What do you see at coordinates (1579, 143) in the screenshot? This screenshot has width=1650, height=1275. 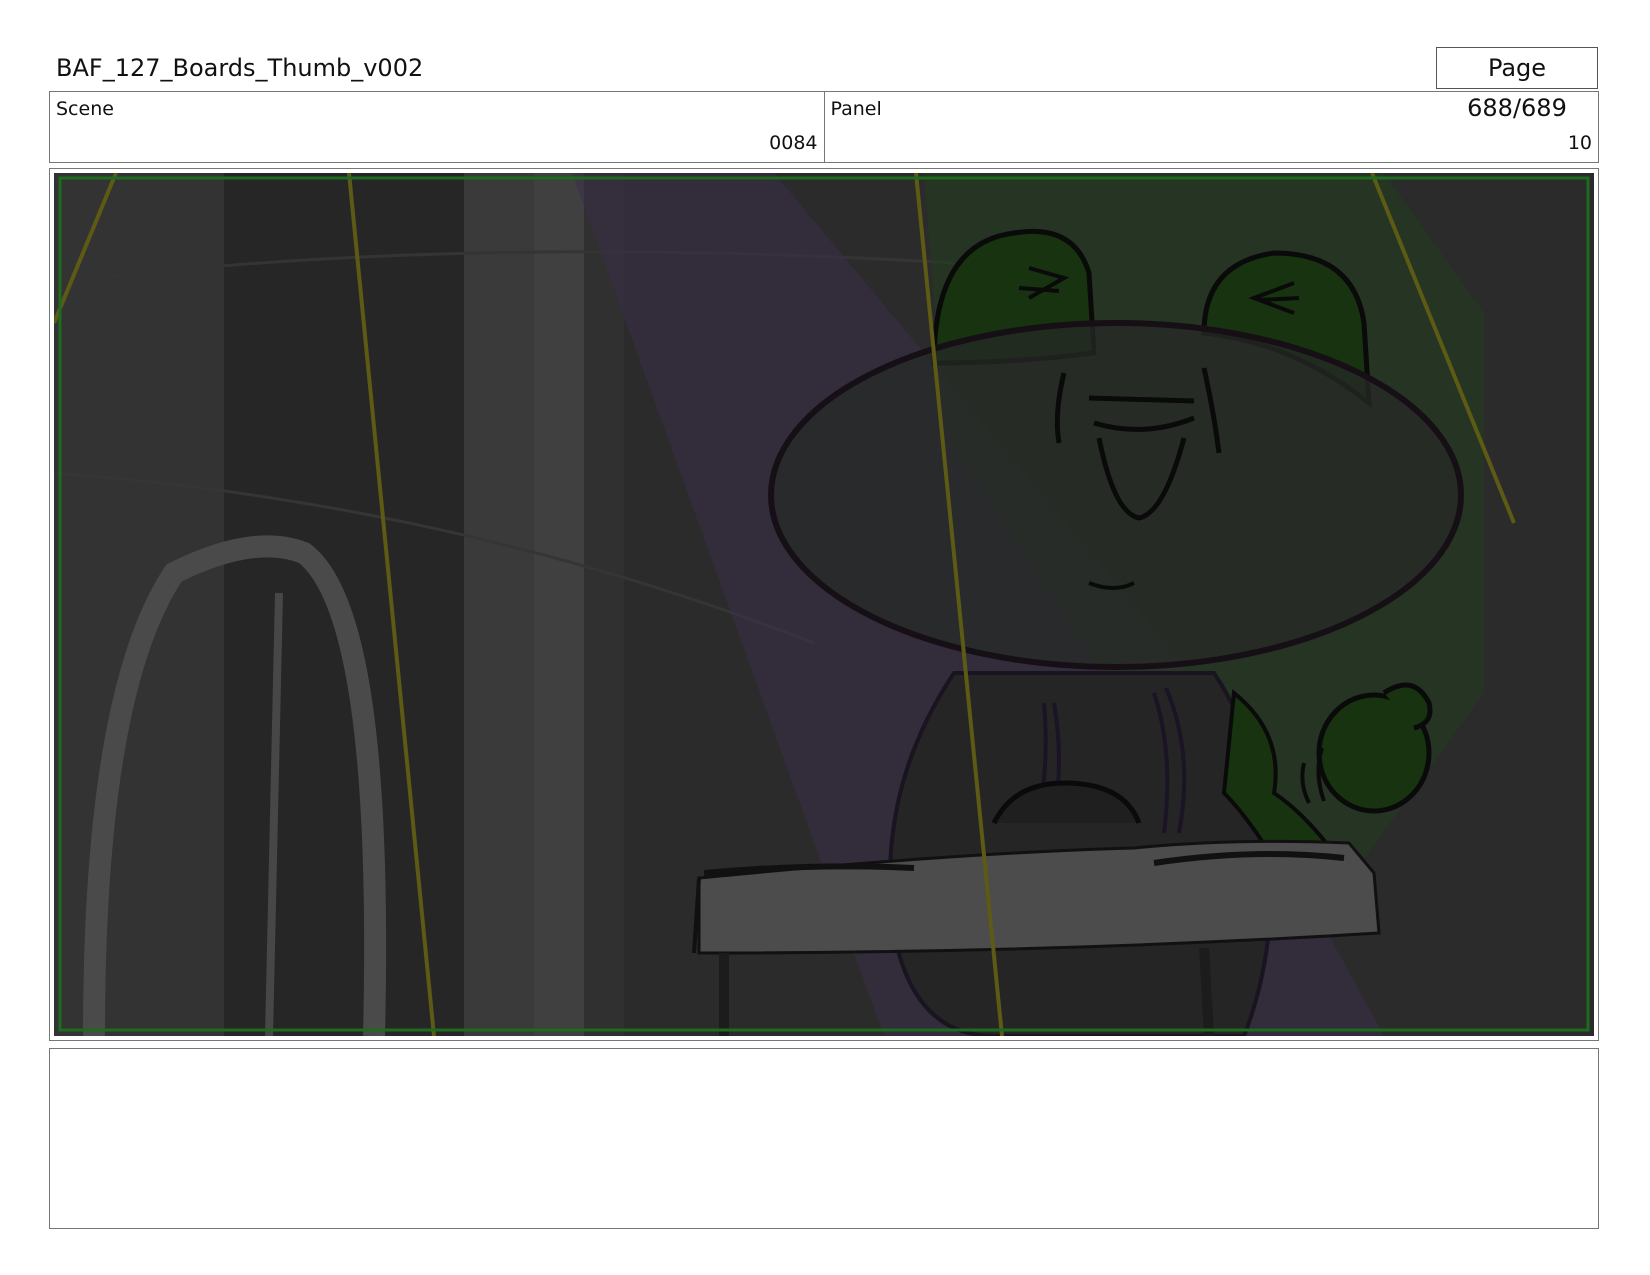 I see `panel-number: 10` at bounding box center [1579, 143].